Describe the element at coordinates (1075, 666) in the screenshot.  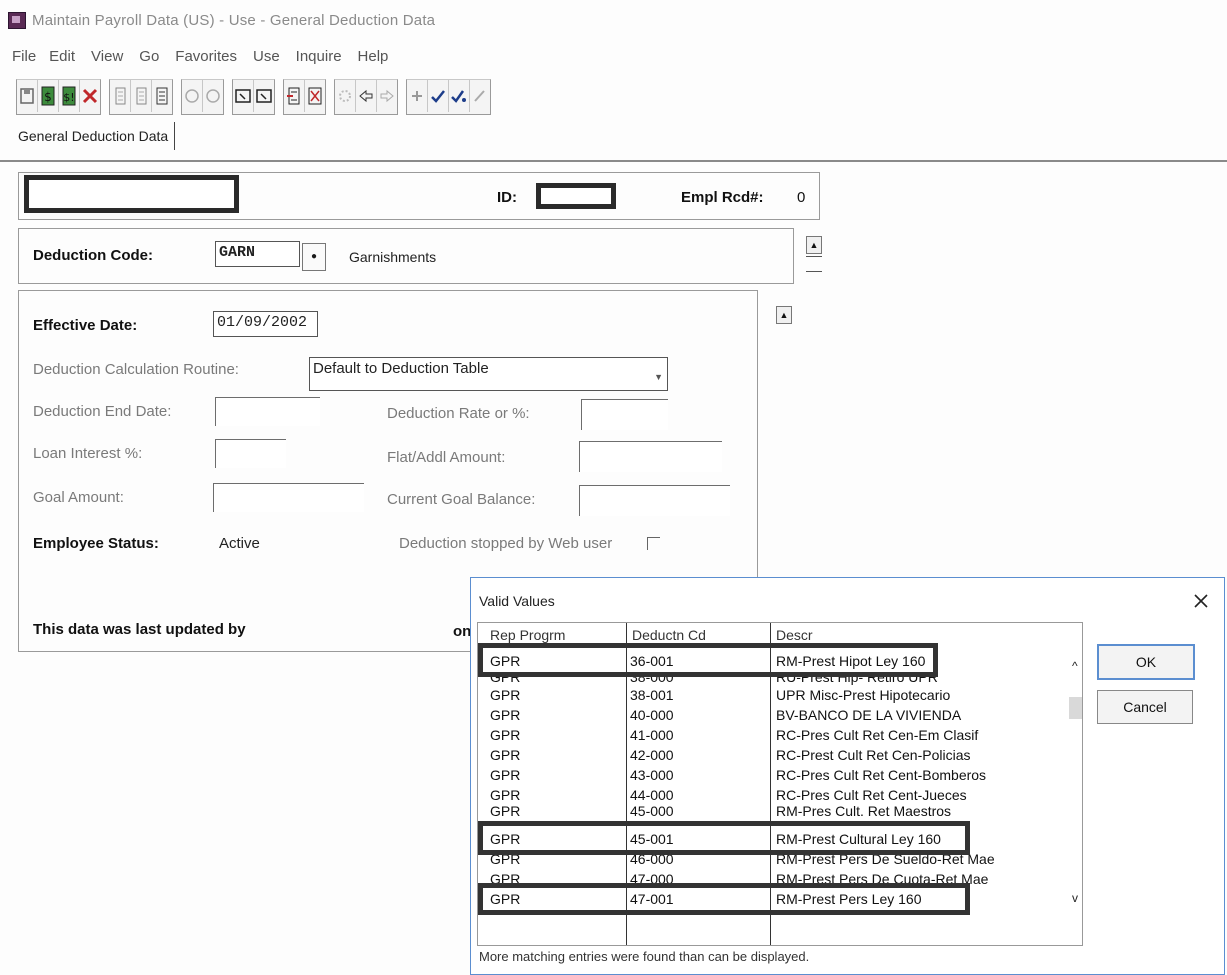
I see `scroll-up-button: ^` at that location.